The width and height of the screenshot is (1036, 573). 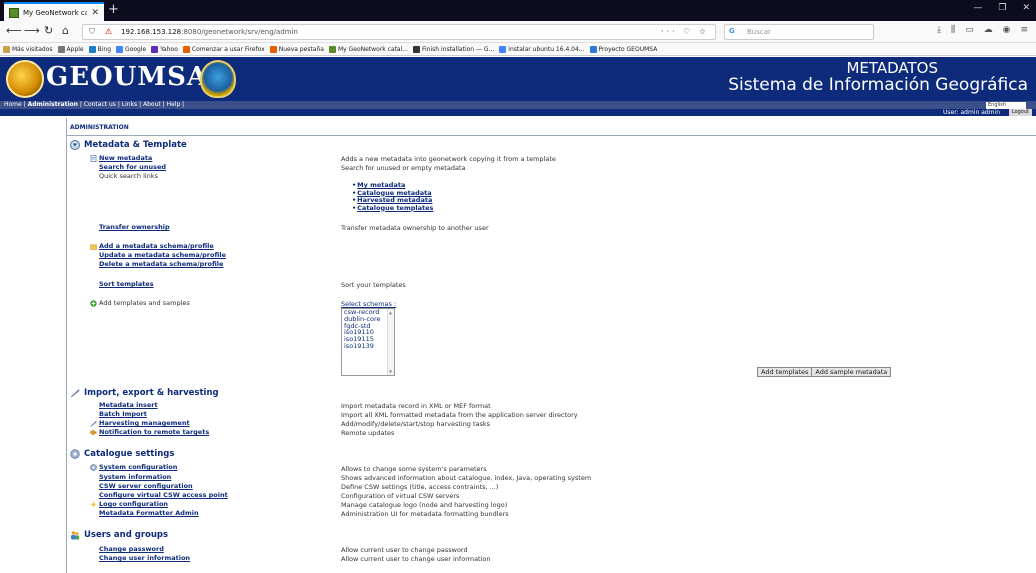 What do you see at coordinates (32, 30) in the screenshot?
I see `forward-button: ⟶` at bounding box center [32, 30].